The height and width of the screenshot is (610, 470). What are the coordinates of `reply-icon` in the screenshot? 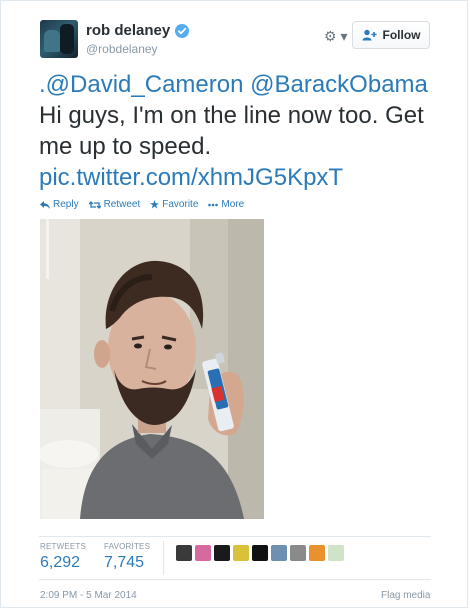 It's located at (45, 204).